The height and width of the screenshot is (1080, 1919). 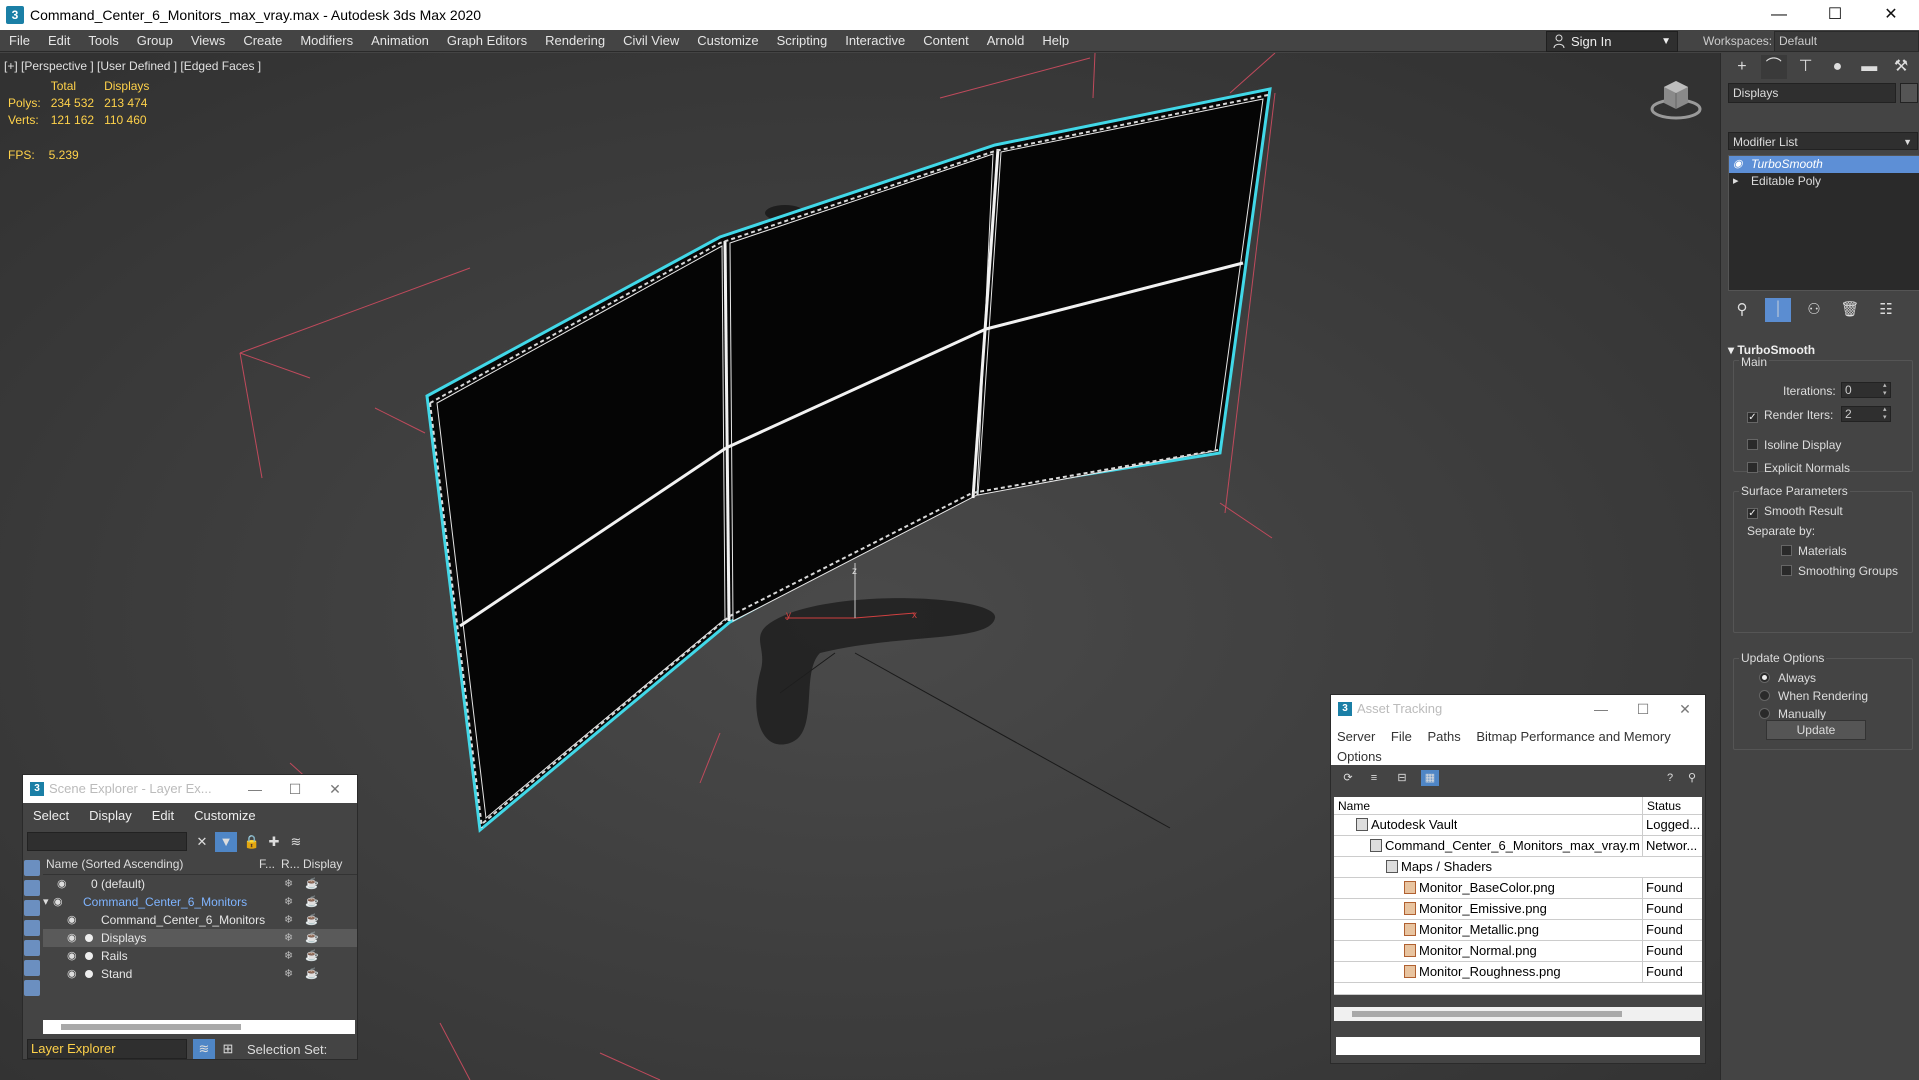 What do you see at coordinates (1676, 98) in the screenshot?
I see `viewcube-icon` at bounding box center [1676, 98].